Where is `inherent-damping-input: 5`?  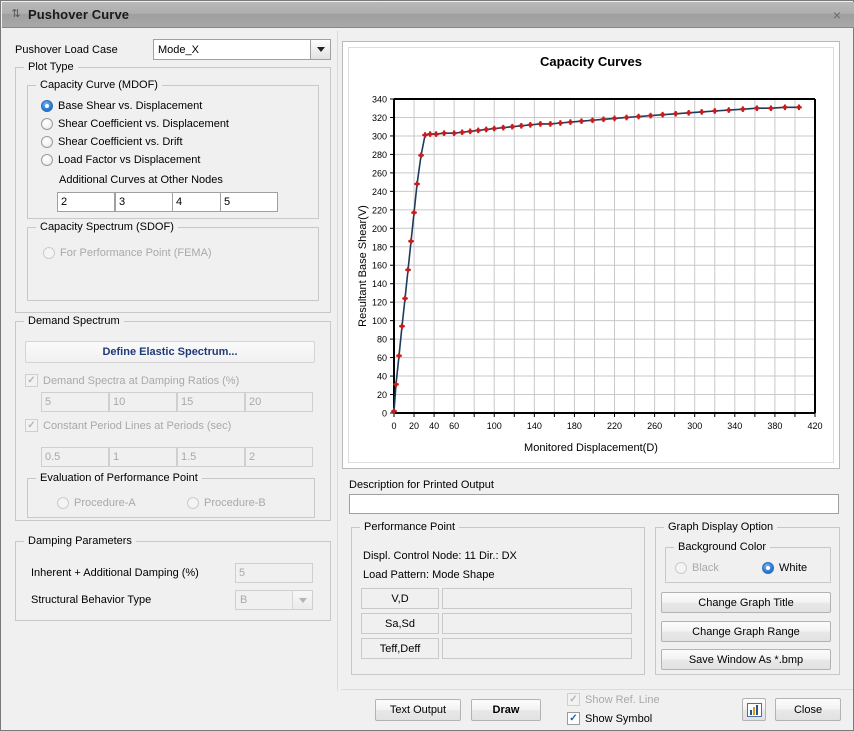 inherent-damping-input: 5 is located at coordinates (274, 573).